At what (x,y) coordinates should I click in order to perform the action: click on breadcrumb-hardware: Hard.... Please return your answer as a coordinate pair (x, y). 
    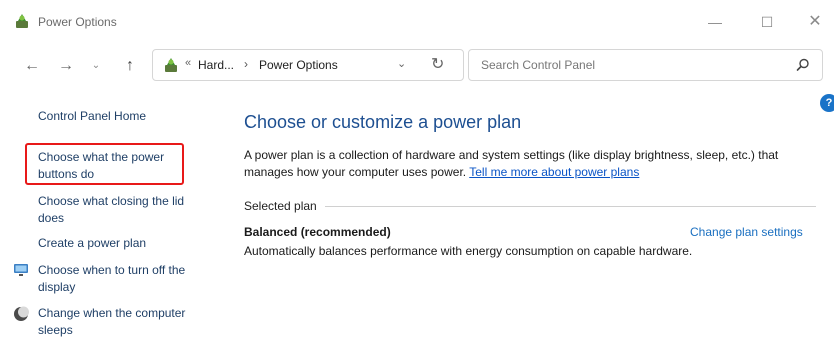
    Looking at the image, I should click on (216, 65).